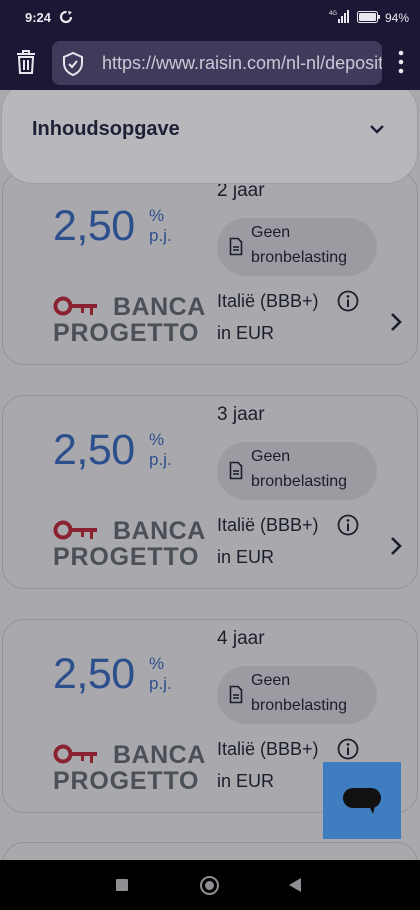 Image resolution: width=420 pixels, height=910 pixels. I want to click on term-label: 3 jaar, so click(241, 414).